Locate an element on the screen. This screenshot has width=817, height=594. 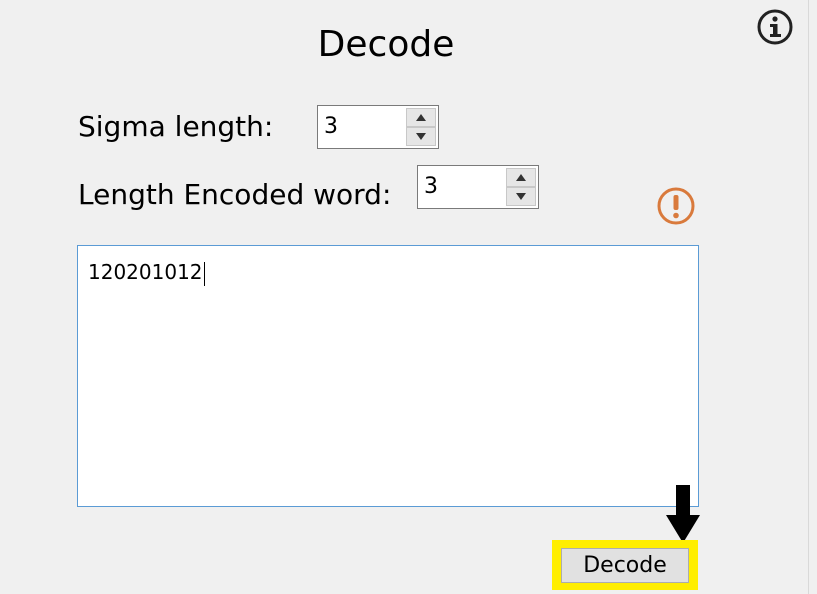
encoded-word-text: 120201012 is located at coordinates (146, 273).